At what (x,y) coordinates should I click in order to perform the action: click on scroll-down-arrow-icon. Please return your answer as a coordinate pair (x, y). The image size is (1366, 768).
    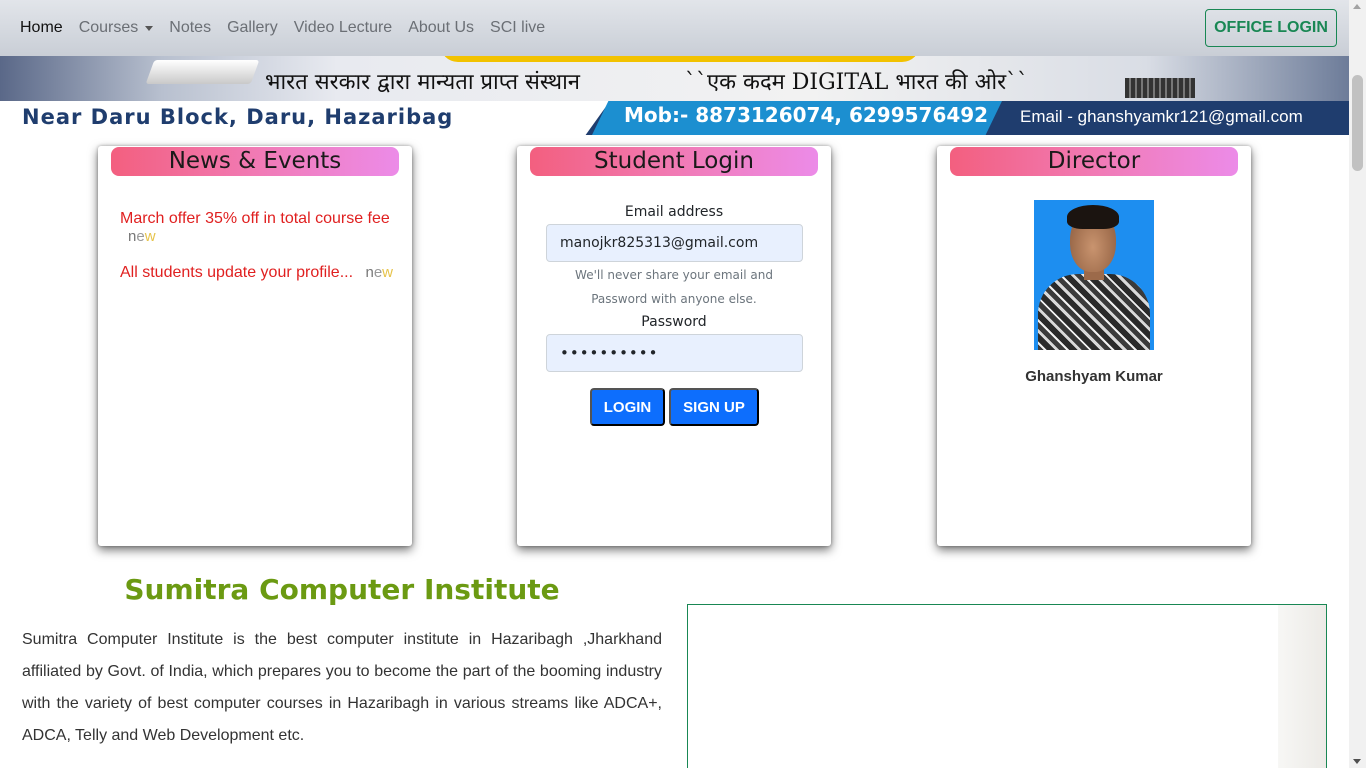
    Looking at the image, I should click on (1357, 761).